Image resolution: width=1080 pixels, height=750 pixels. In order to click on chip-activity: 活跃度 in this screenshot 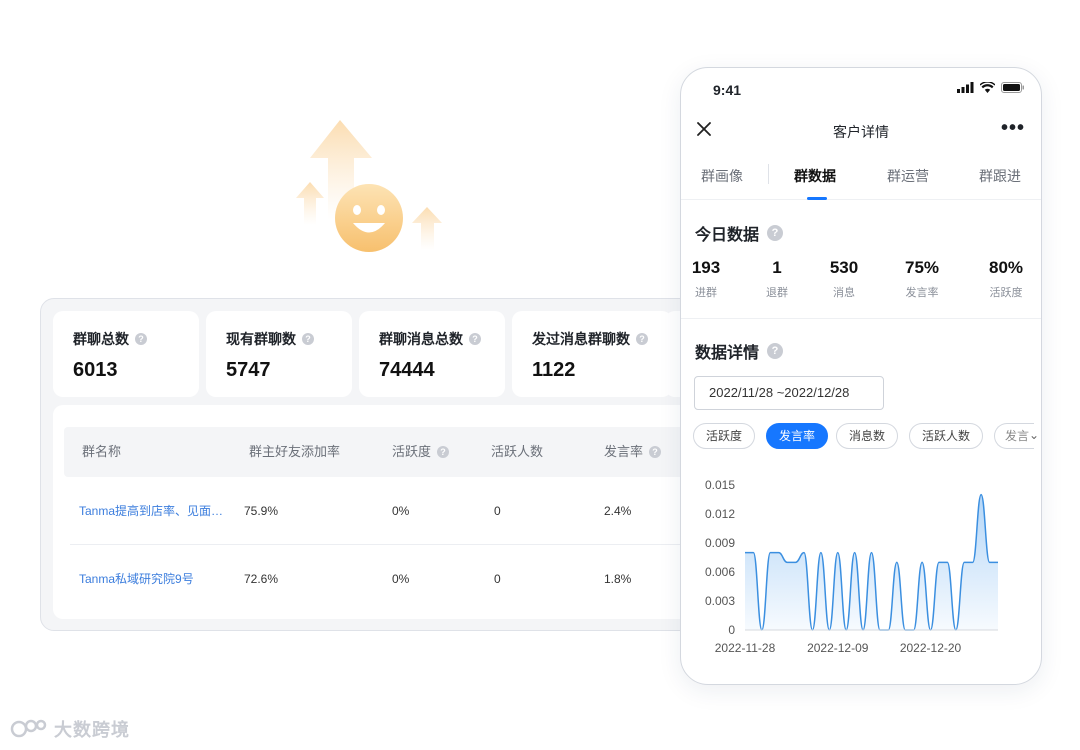, I will do `click(724, 436)`.